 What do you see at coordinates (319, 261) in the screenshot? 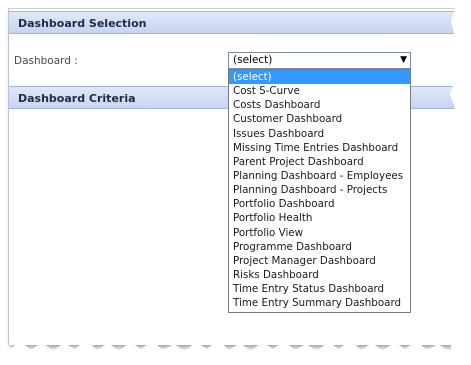
I see `dropdown-option: Project Manager Dashboard` at bounding box center [319, 261].